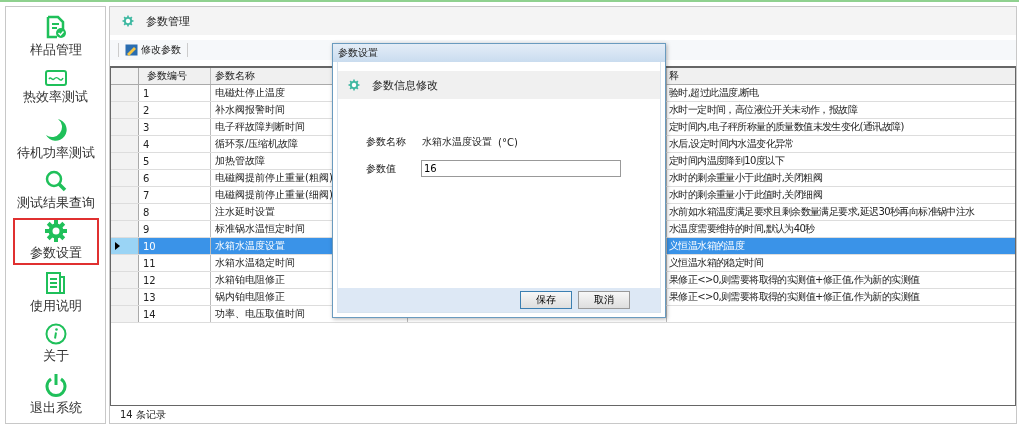  Describe the element at coordinates (727, 161) in the screenshot. I see `table-cell-text: 定时间内温度降到10度以下` at that location.